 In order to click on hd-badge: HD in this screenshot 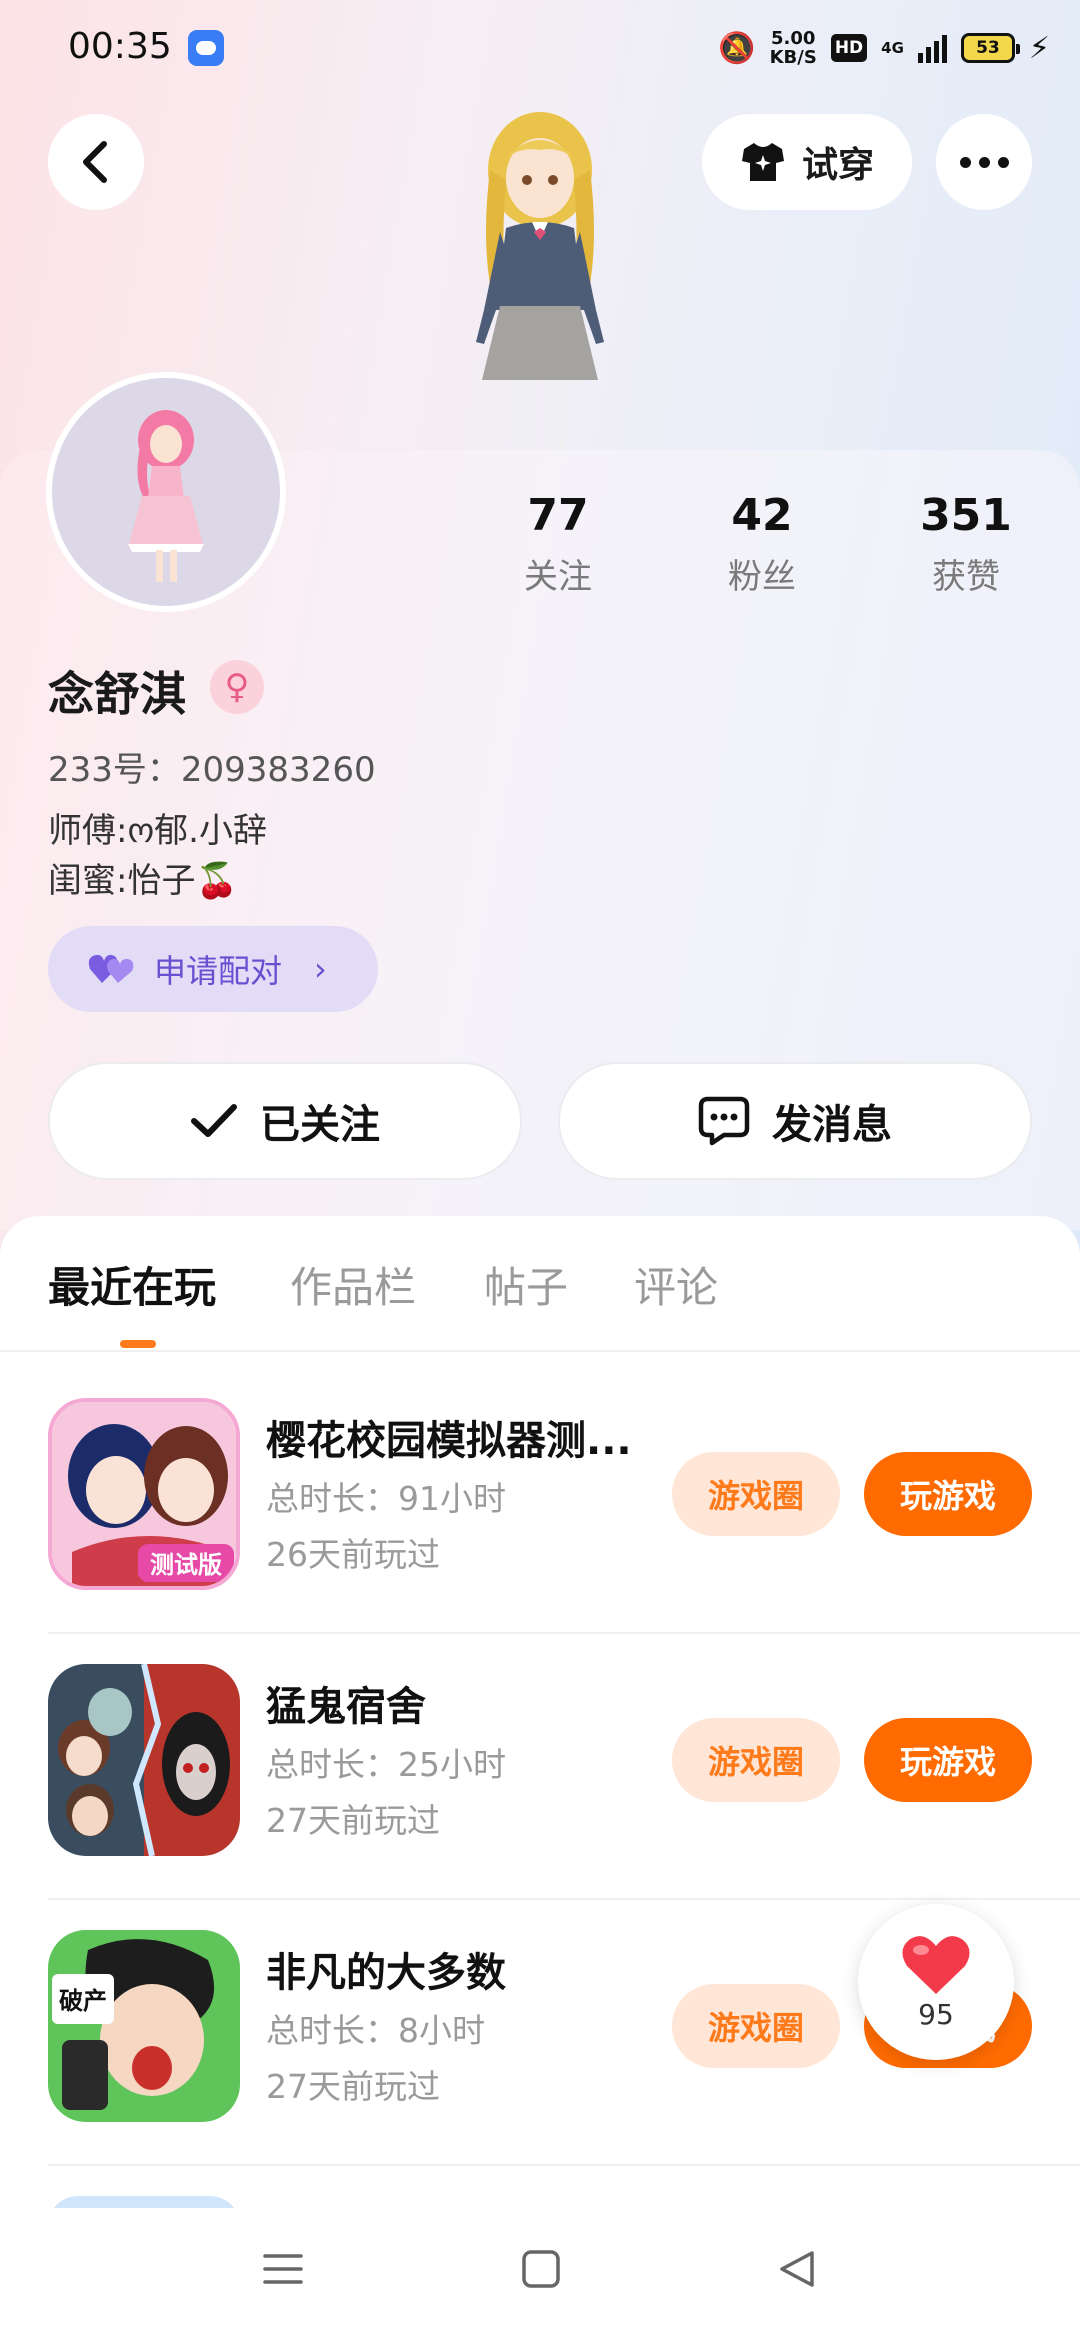, I will do `click(849, 48)`.